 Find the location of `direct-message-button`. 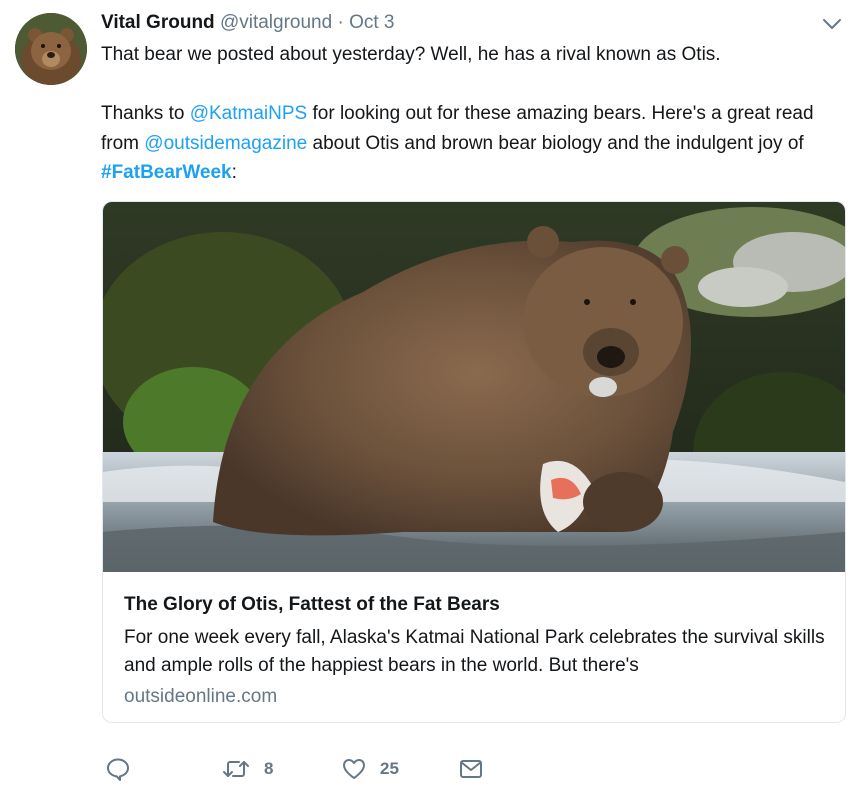

direct-message-button is located at coordinates (471, 769).